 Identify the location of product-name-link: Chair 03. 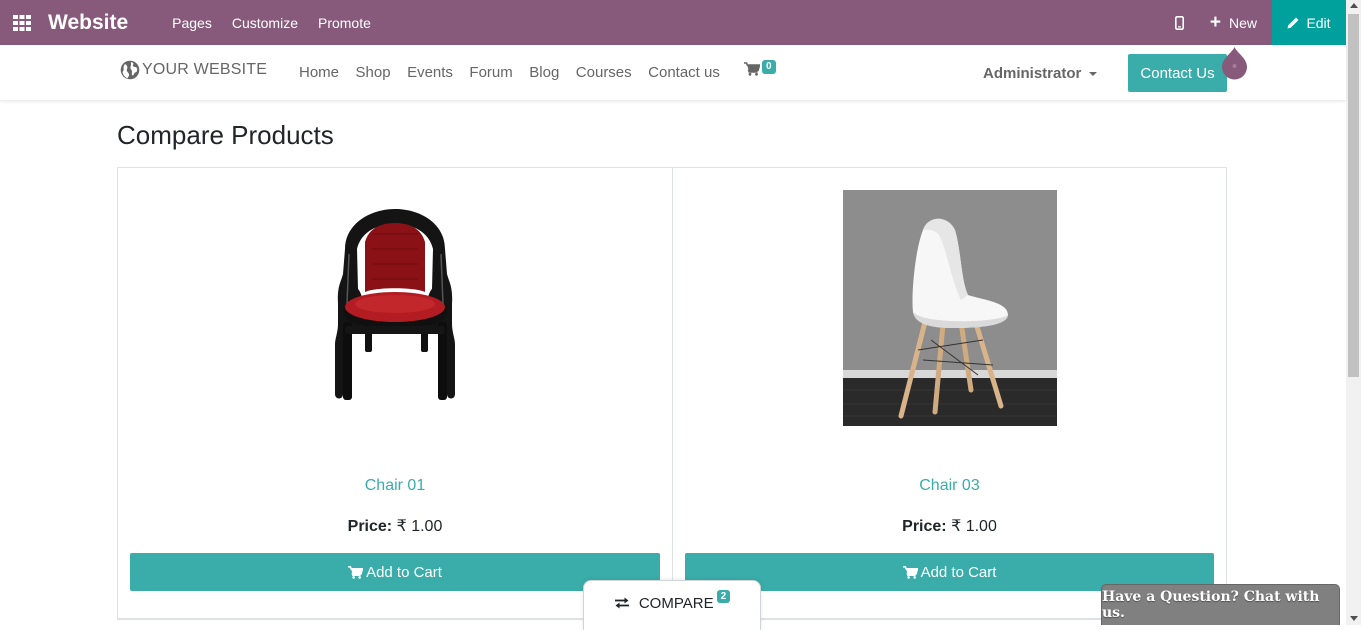
(949, 486).